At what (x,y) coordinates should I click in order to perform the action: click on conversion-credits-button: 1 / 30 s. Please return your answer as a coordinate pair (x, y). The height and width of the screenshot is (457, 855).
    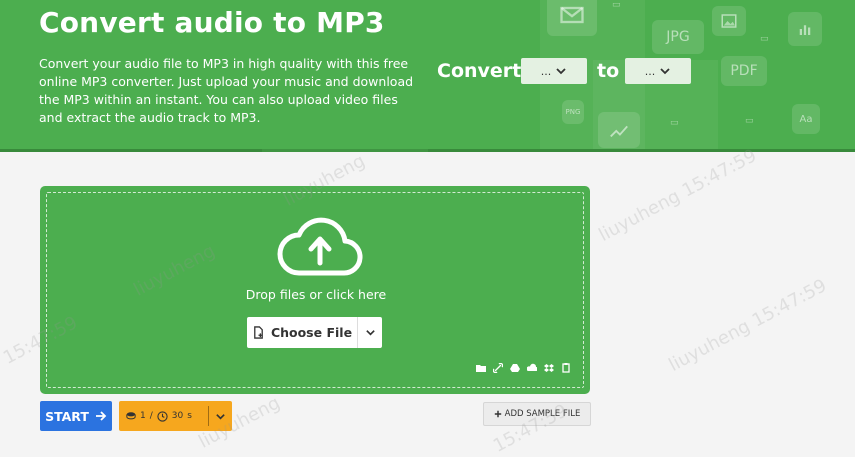
    Looking at the image, I should click on (175, 416).